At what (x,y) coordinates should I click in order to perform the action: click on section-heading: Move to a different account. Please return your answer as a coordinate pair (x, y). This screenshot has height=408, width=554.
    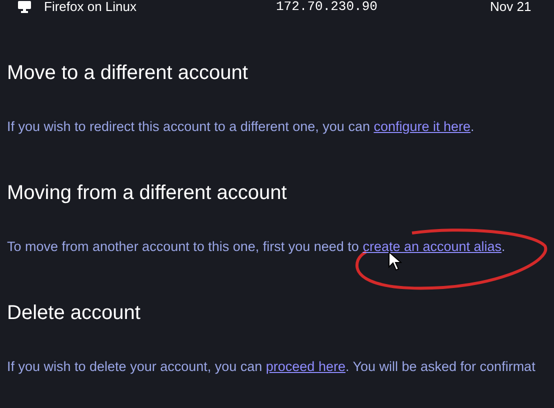
    Looking at the image, I should click on (127, 73).